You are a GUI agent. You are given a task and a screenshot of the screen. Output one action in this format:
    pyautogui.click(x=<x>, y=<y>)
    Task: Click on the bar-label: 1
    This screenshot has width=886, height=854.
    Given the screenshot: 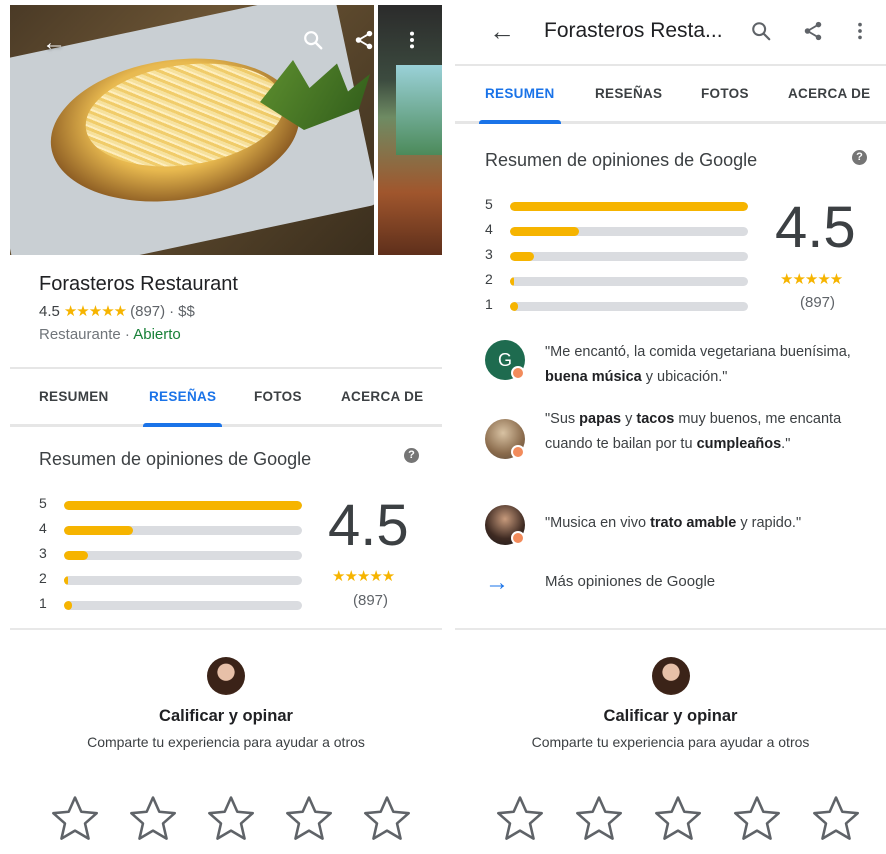 What is the action you would take?
    pyautogui.click(x=489, y=304)
    